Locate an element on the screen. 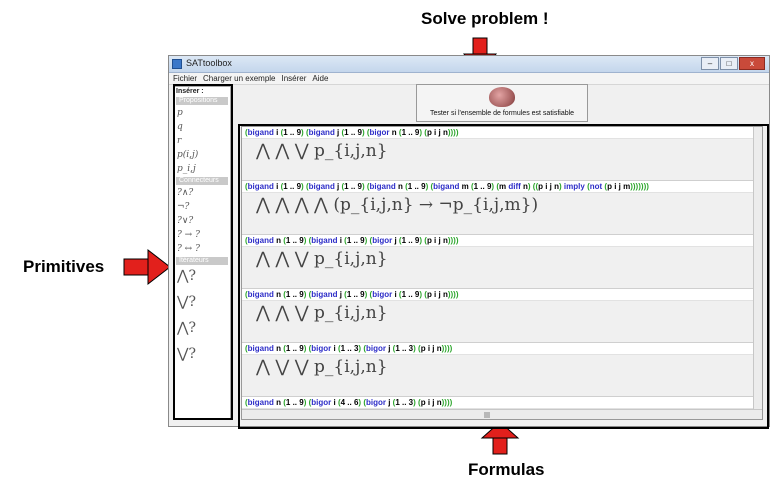  title-bar: SATtoolbox – □ x is located at coordinates (469, 64).